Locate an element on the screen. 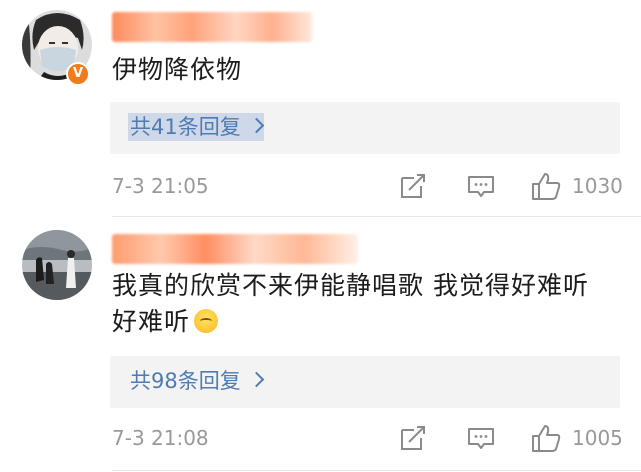  comment-text-line: 好难听 is located at coordinates (151, 321).